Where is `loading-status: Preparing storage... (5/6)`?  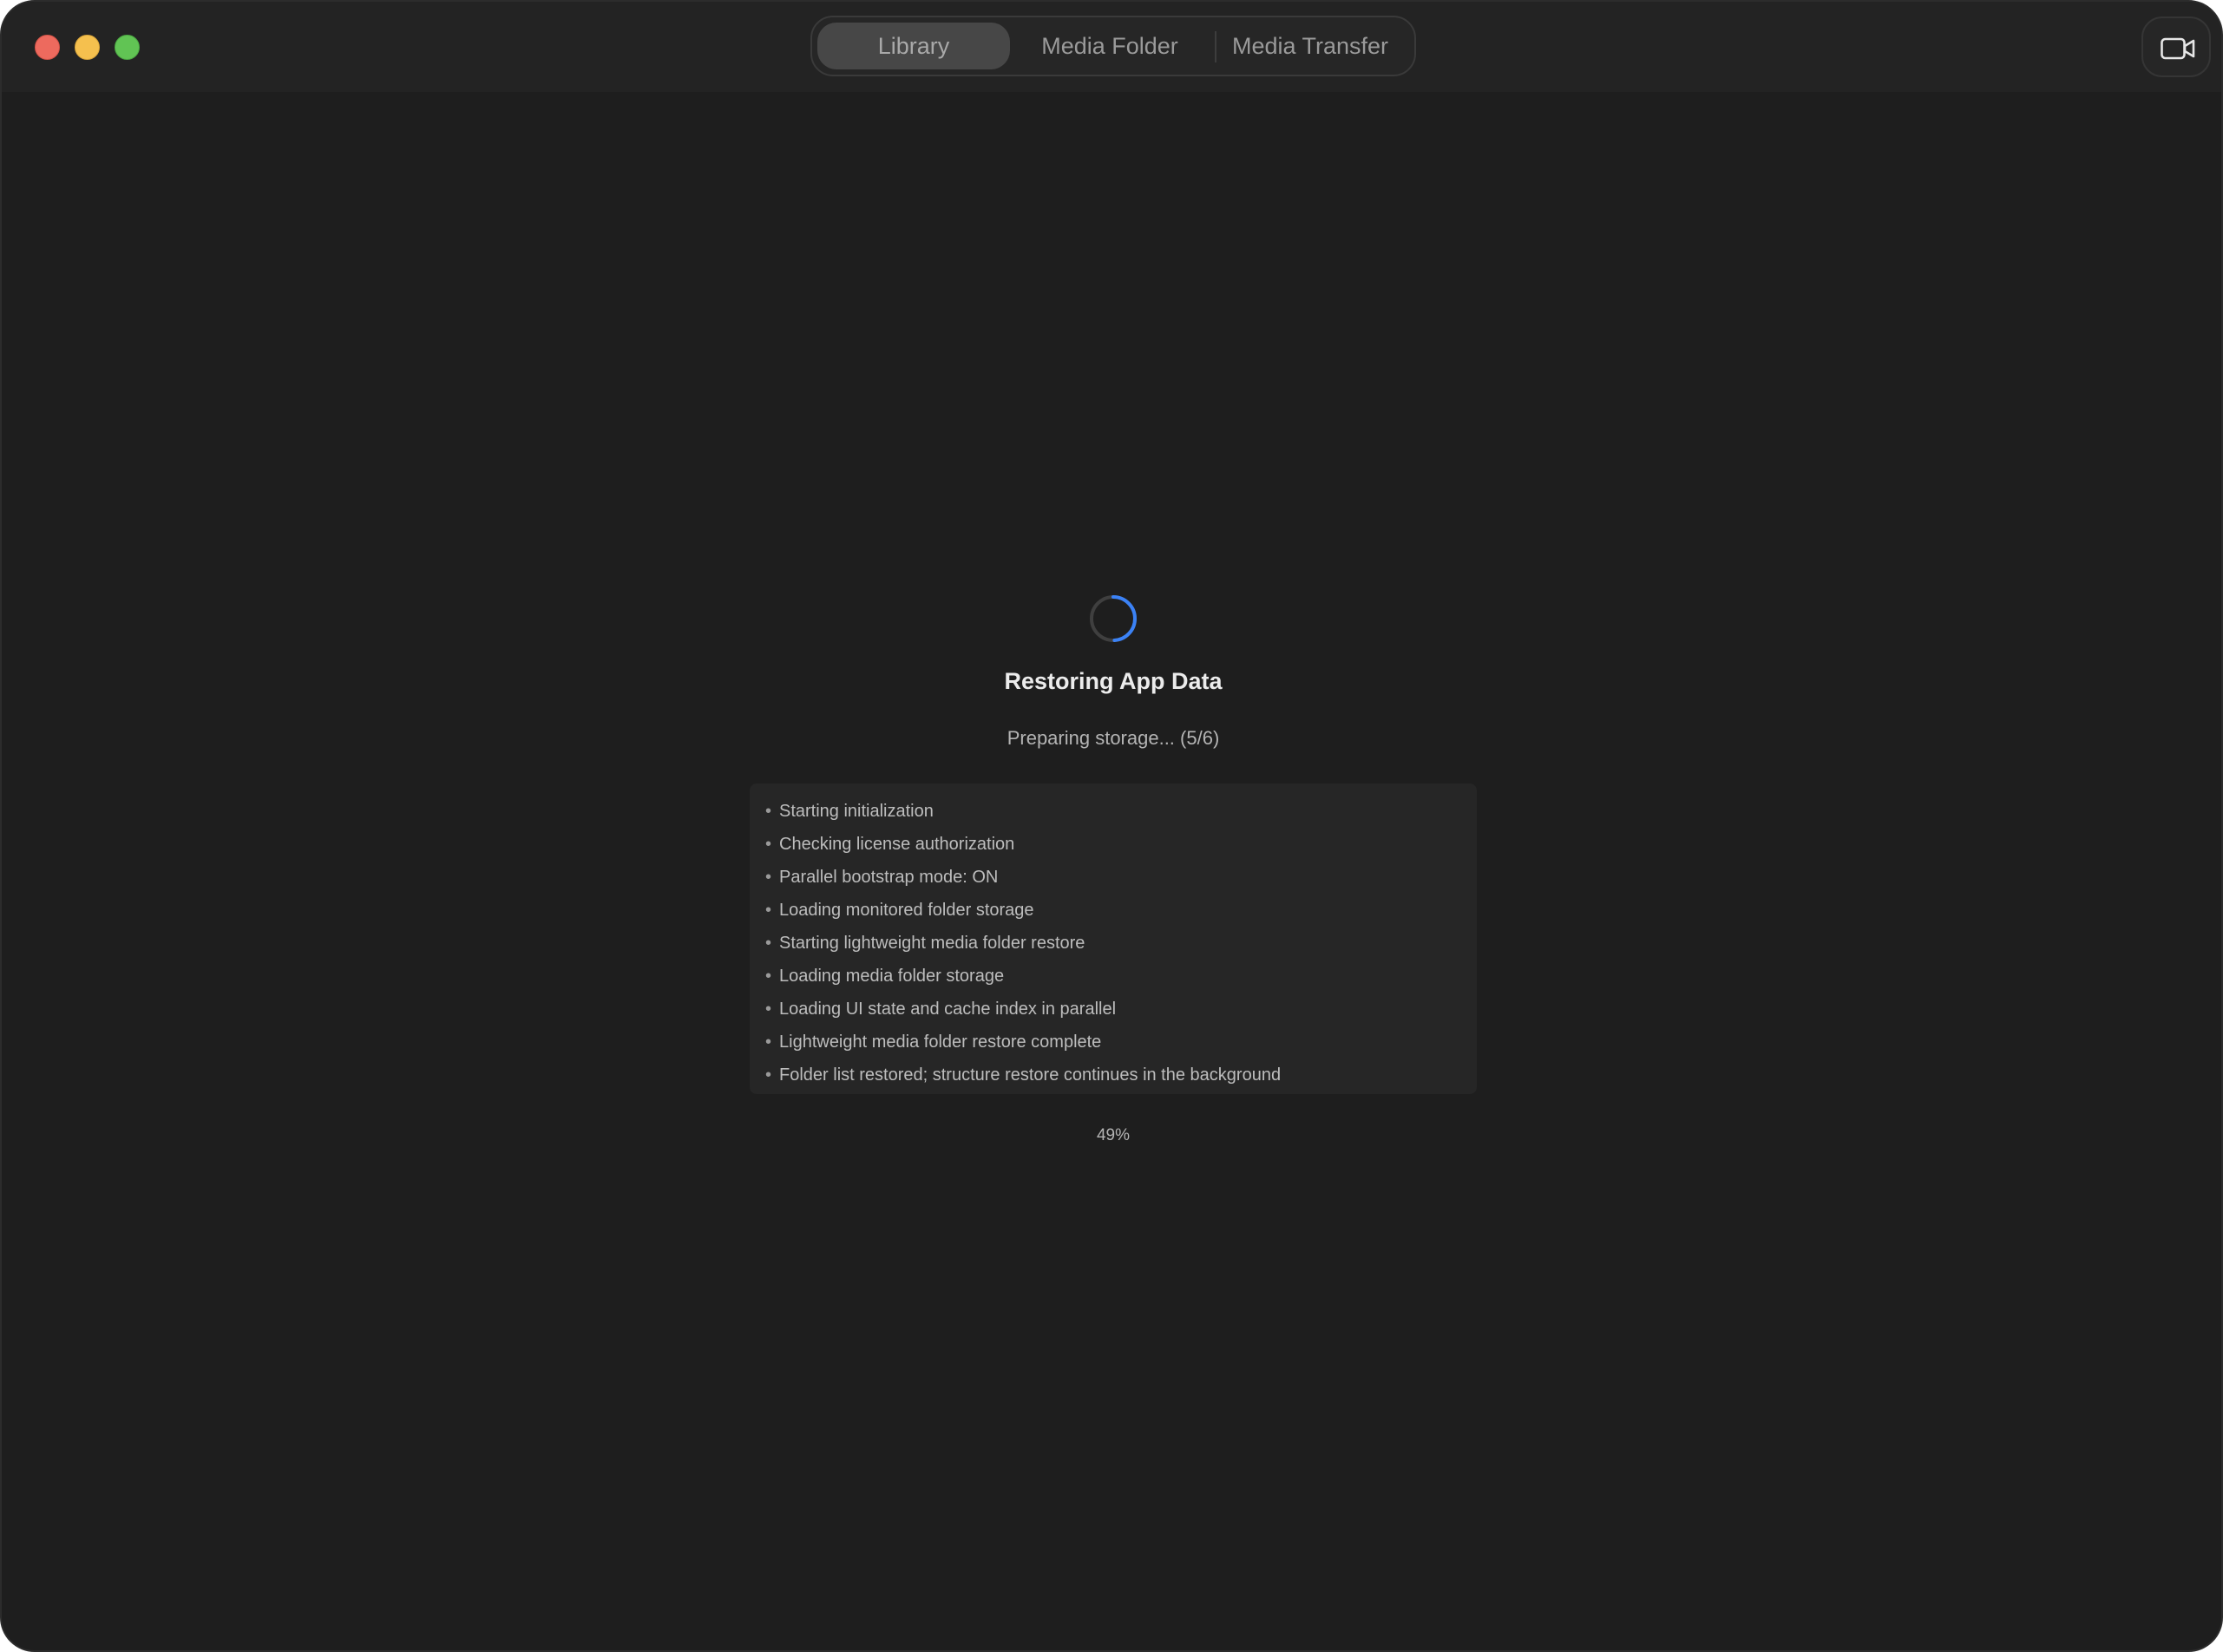
loading-status: Preparing storage... (5/6) is located at coordinates (1113, 738).